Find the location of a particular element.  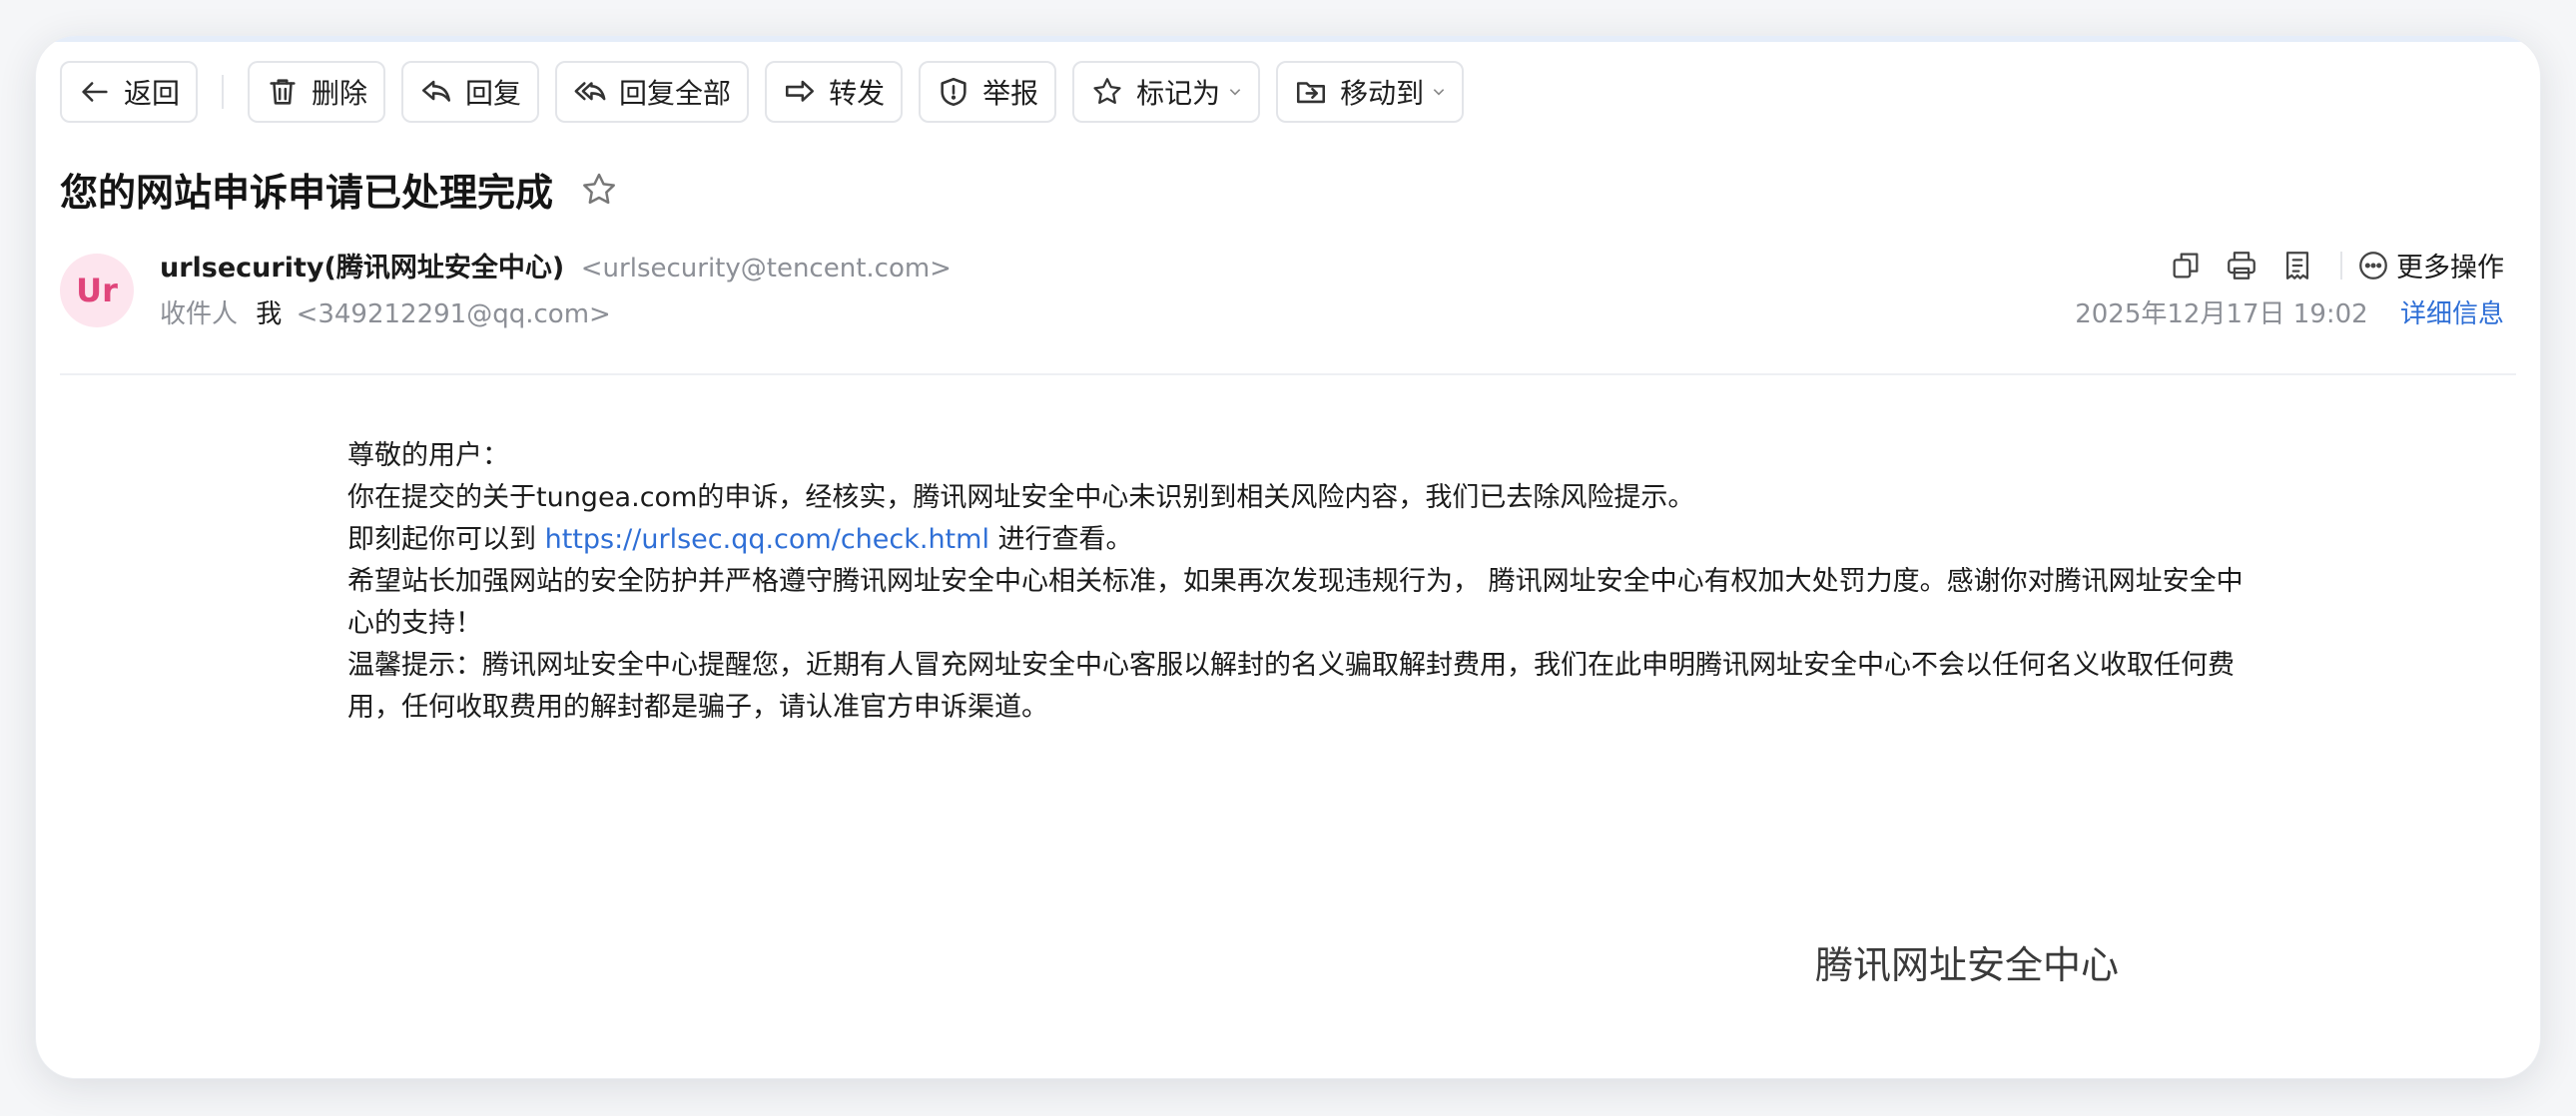

toolbar-separator is located at coordinates (223, 92).